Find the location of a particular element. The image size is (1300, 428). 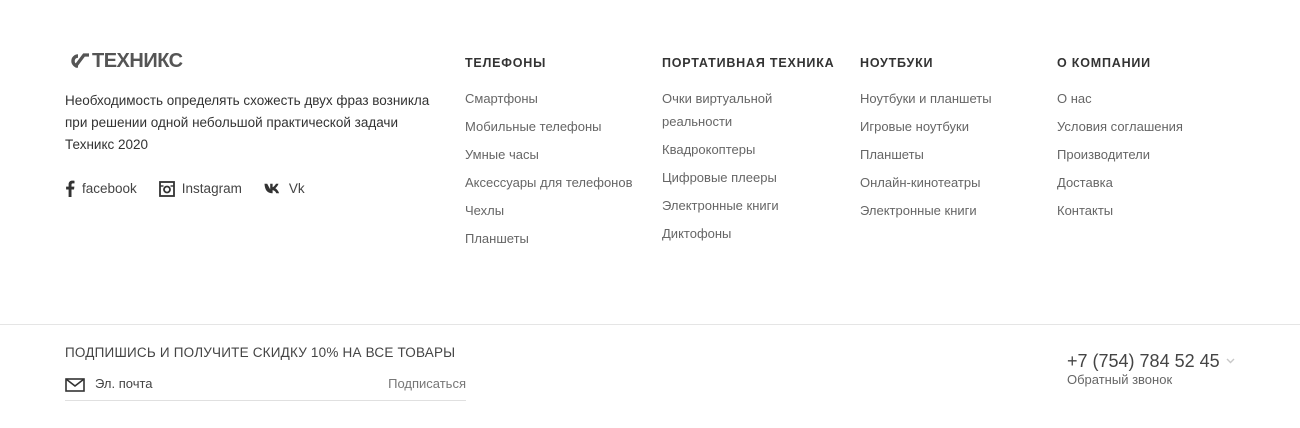

social-label: Vk is located at coordinates (296, 188).